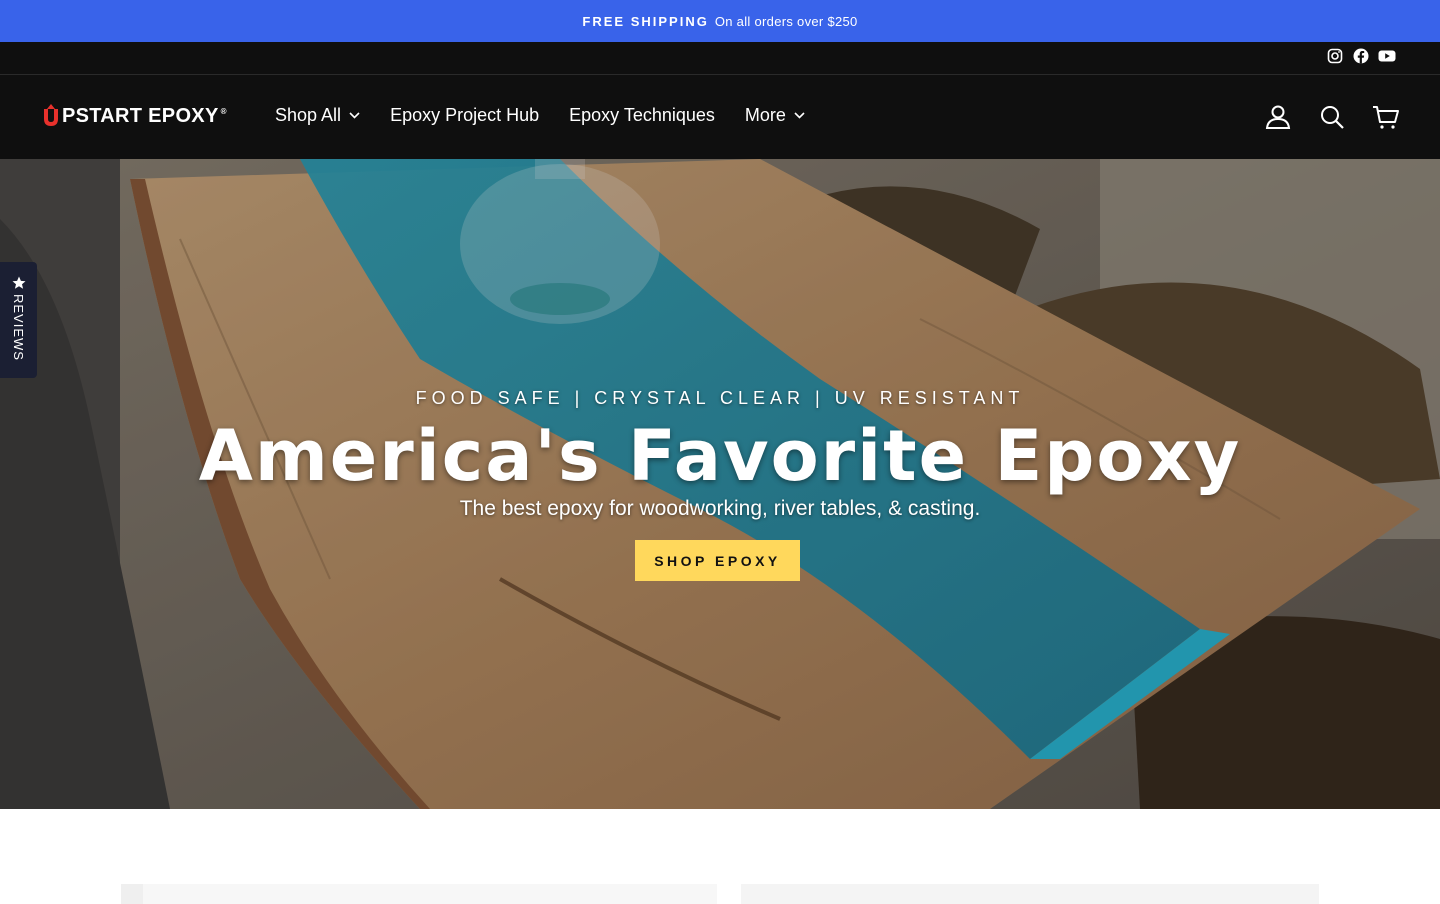 The height and width of the screenshot is (904, 1440). Describe the element at coordinates (645, 21) in the screenshot. I see `announcement-bold-text: FREE SHIPPING` at that location.